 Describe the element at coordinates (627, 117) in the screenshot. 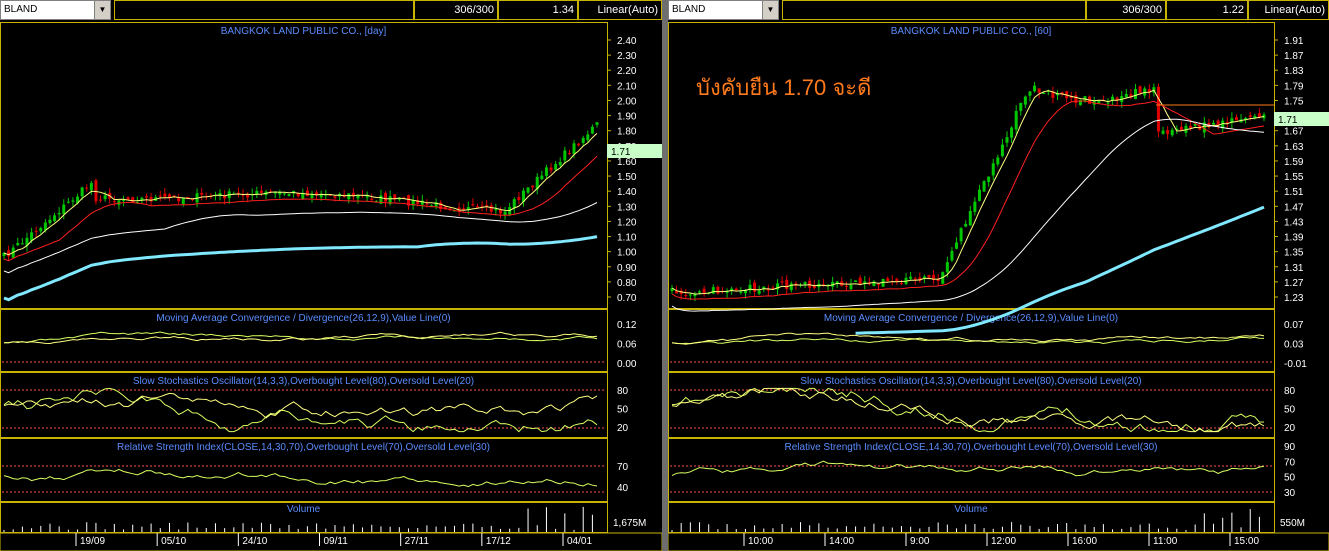

I see `price-tick-label: 1.90` at that location.